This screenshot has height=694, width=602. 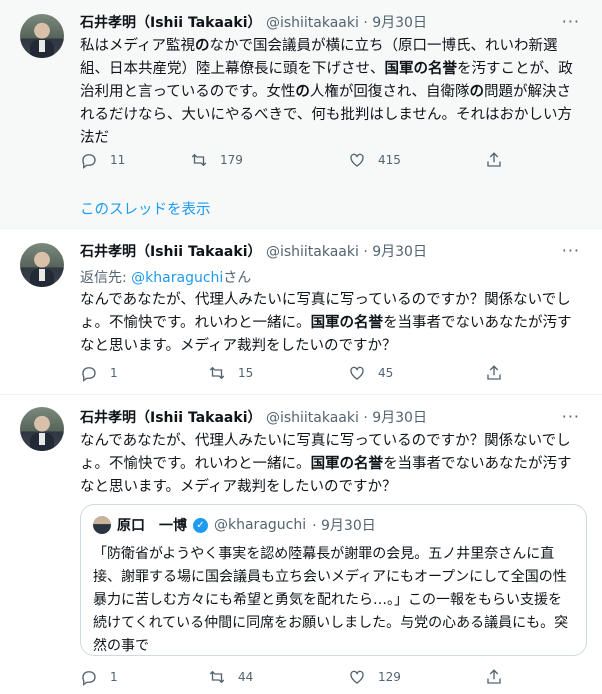 I want to click on quote-author-handle: @kharaguchi, so click(x=260, y=525).